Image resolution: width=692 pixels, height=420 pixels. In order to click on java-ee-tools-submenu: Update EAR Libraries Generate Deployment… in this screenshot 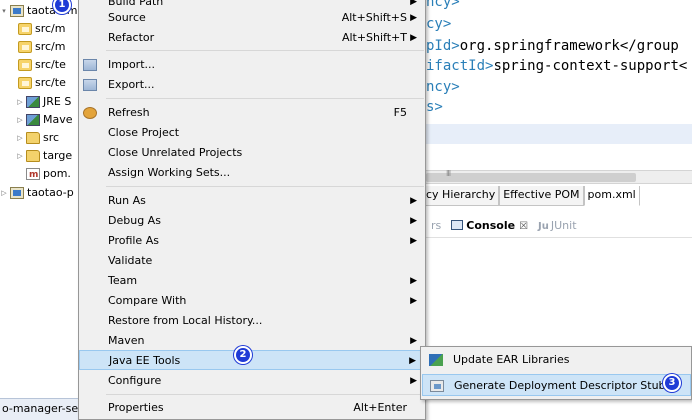, I will do `click(556, 373)`.